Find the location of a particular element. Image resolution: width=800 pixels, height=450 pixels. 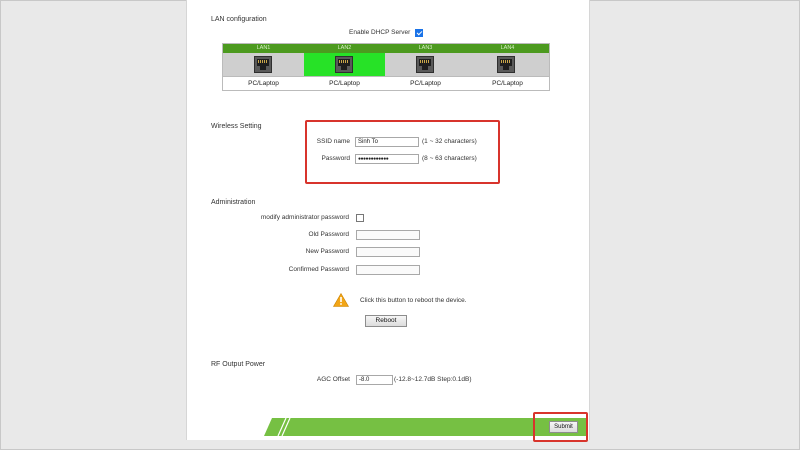

lan-port-3: LAN3 PC/Laptop is located at coordinates (426, 67).